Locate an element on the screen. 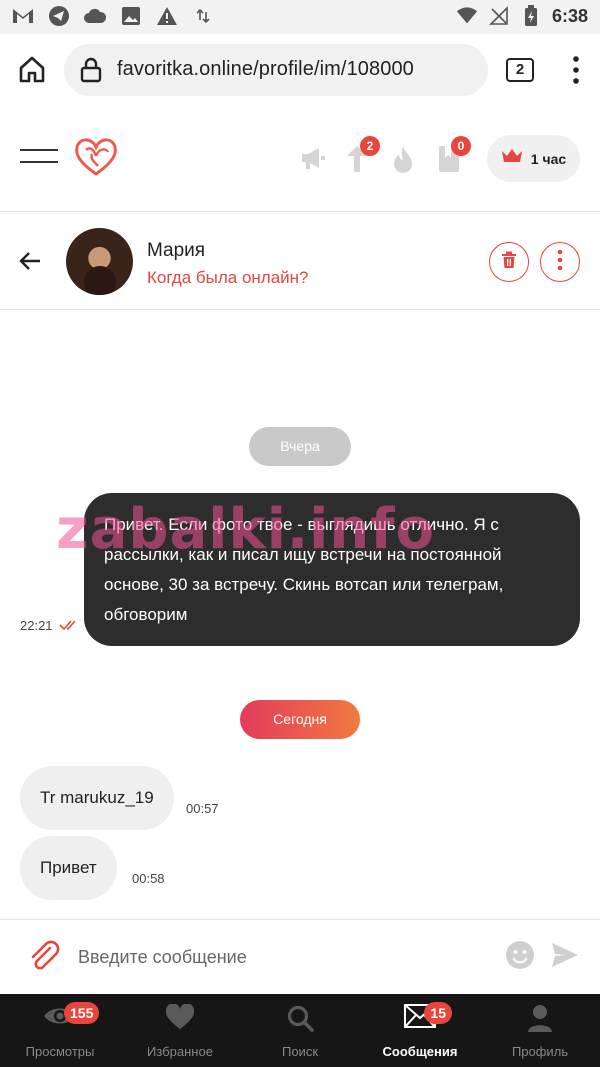  send-icon is located at coordinates (565, 957).